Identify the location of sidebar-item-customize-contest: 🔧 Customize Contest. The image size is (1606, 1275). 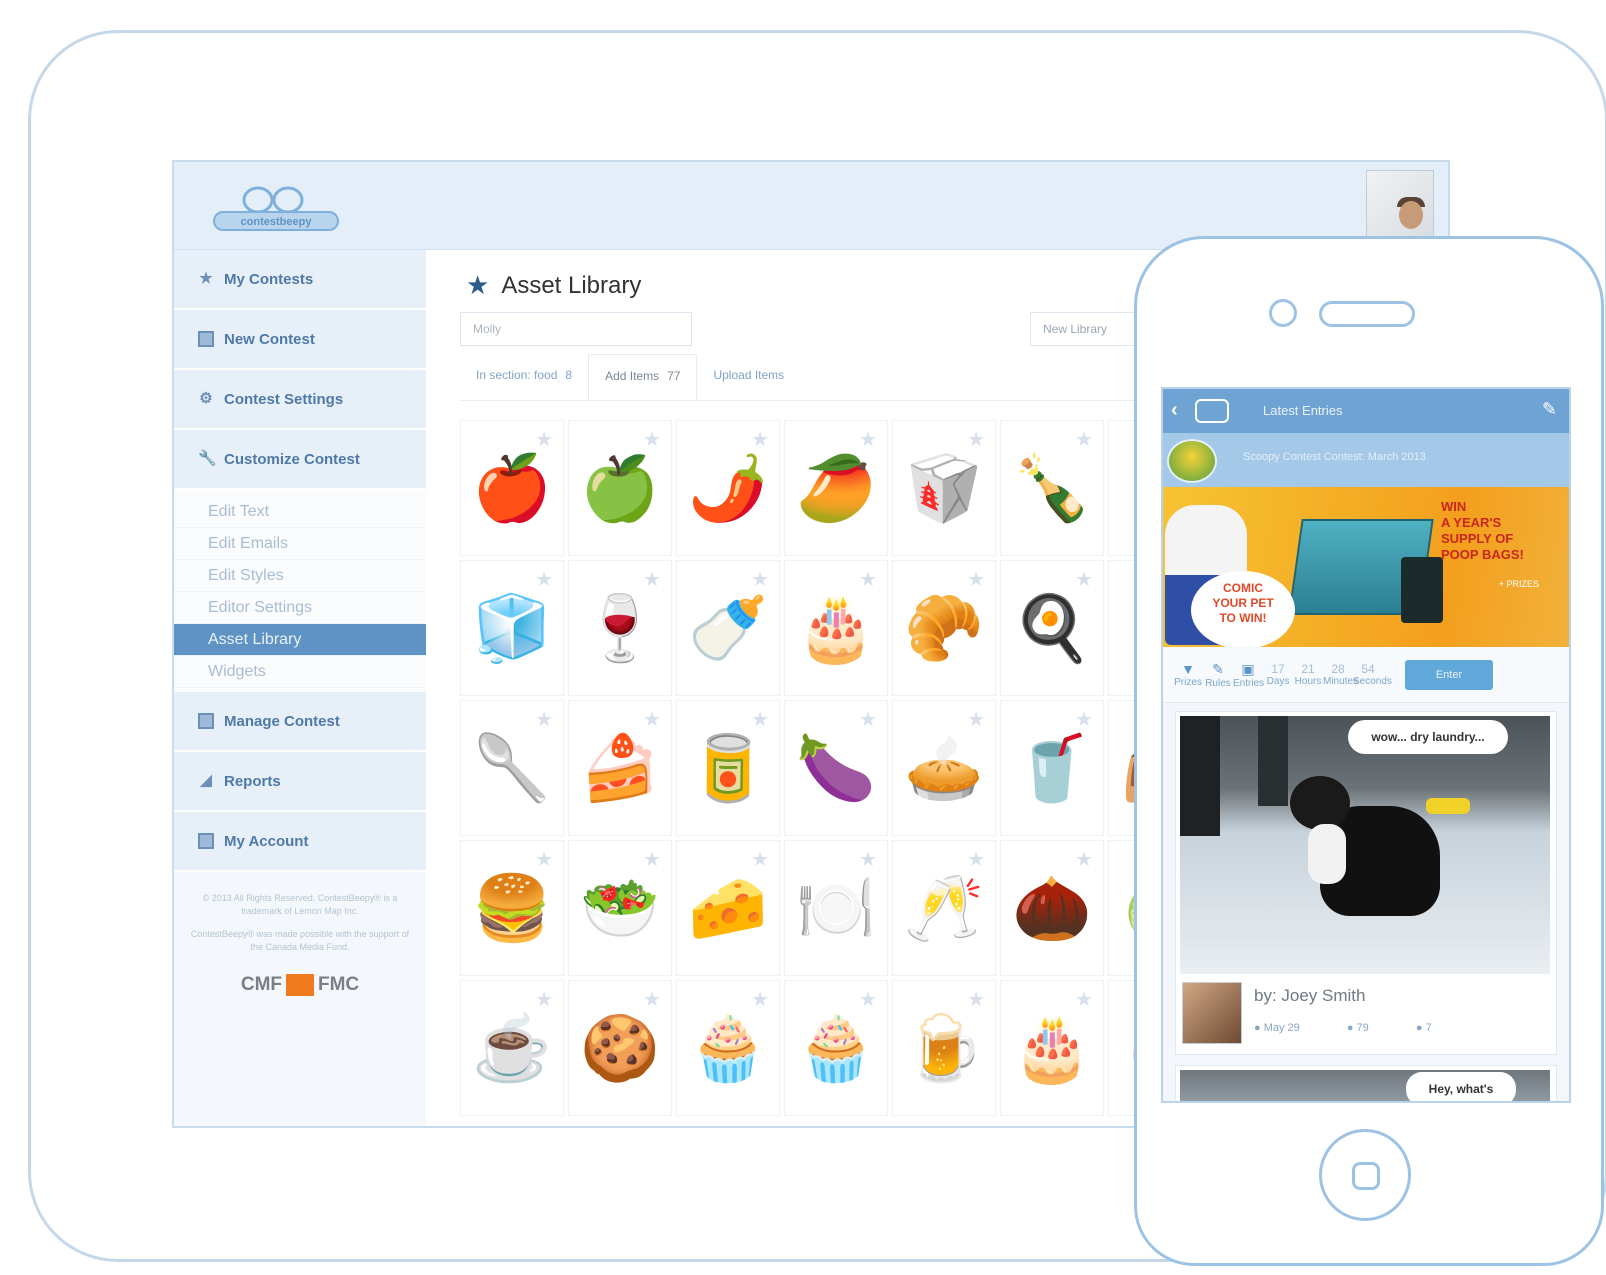
(300, 460).